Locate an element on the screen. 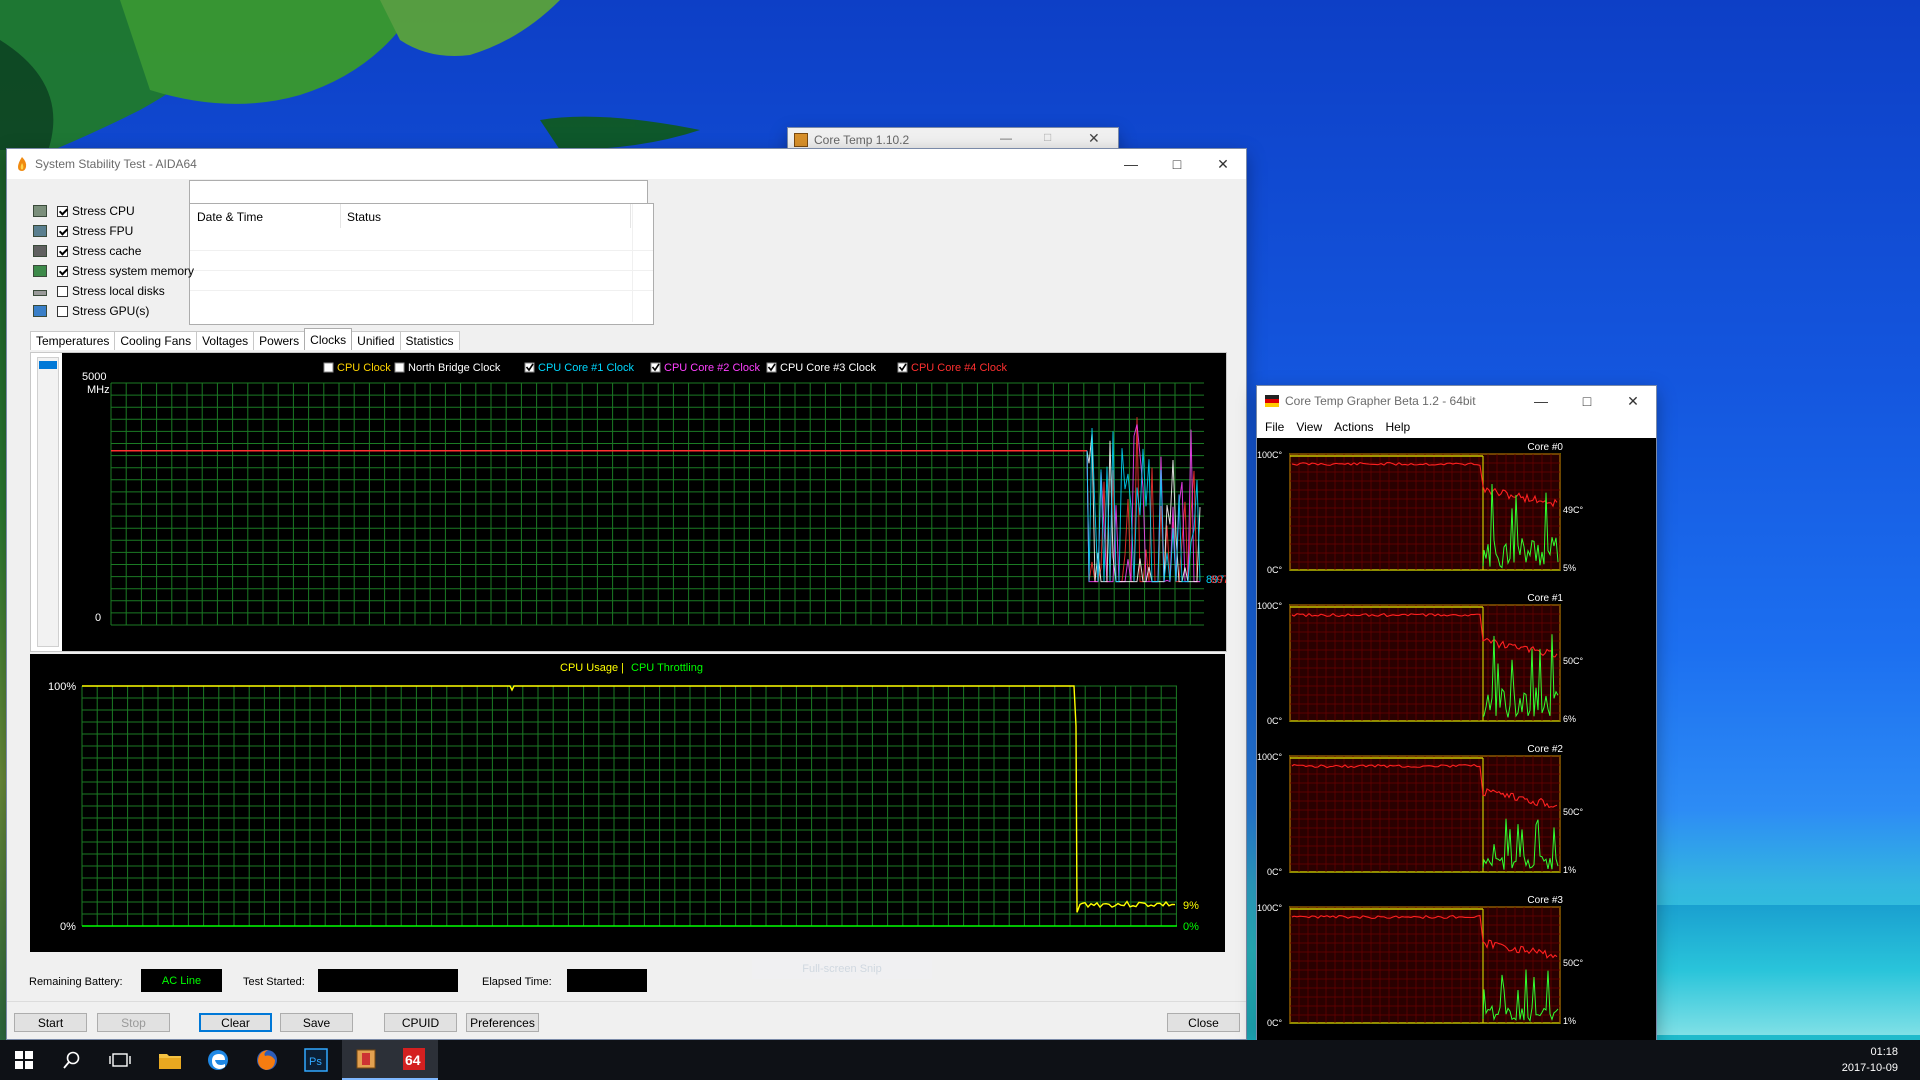 Image resolution: width=1920 pixels, height=1080 pixels. log-header-status: Status is located at coordinates (364, 217).